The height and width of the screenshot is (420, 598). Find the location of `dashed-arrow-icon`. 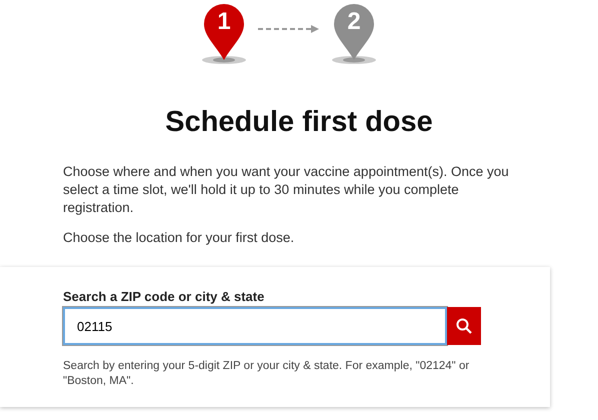

dashed-arrow-icon is located at coordinates (289, 29).